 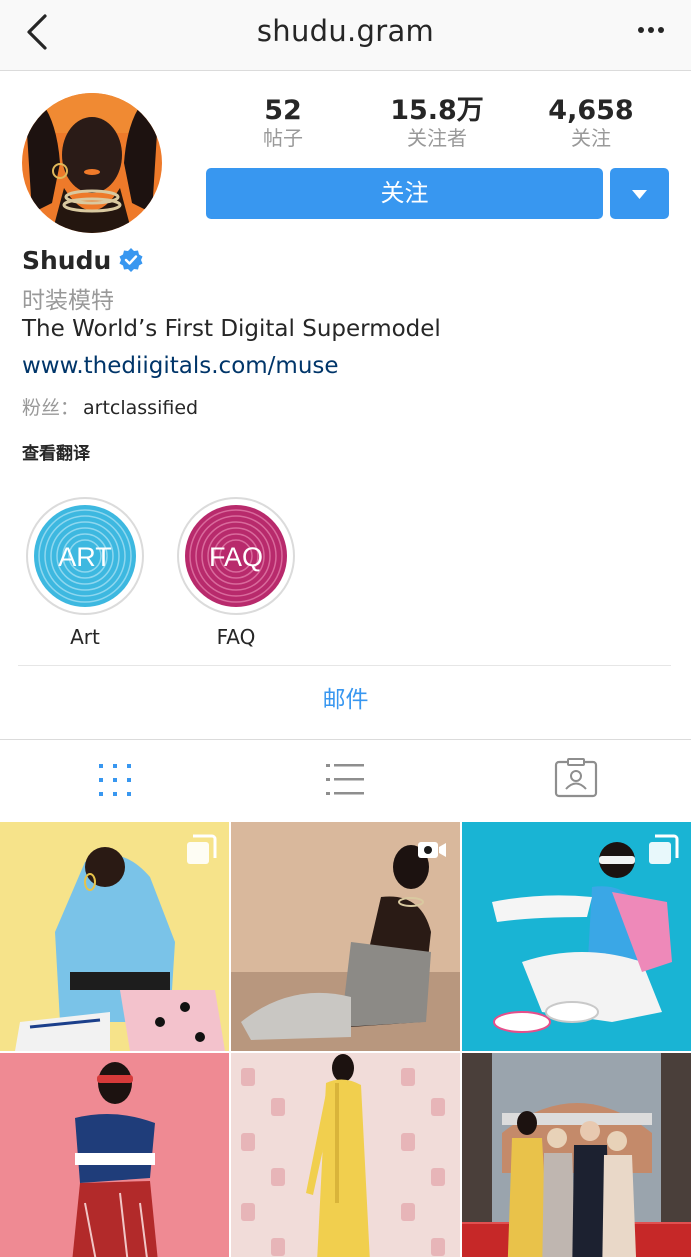 I want to click on story-highlight-faq: FAQ FAQ, so click(x=236, y=573).